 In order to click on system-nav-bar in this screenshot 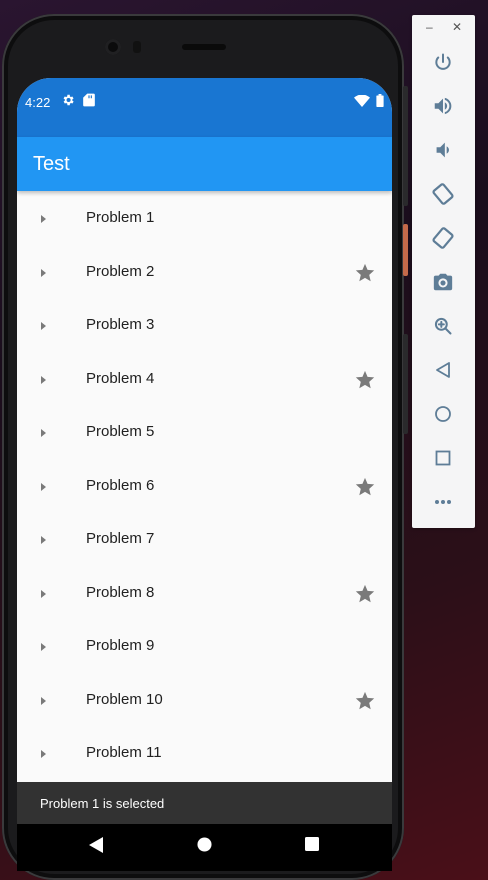, I will do `click(204, 847)`.